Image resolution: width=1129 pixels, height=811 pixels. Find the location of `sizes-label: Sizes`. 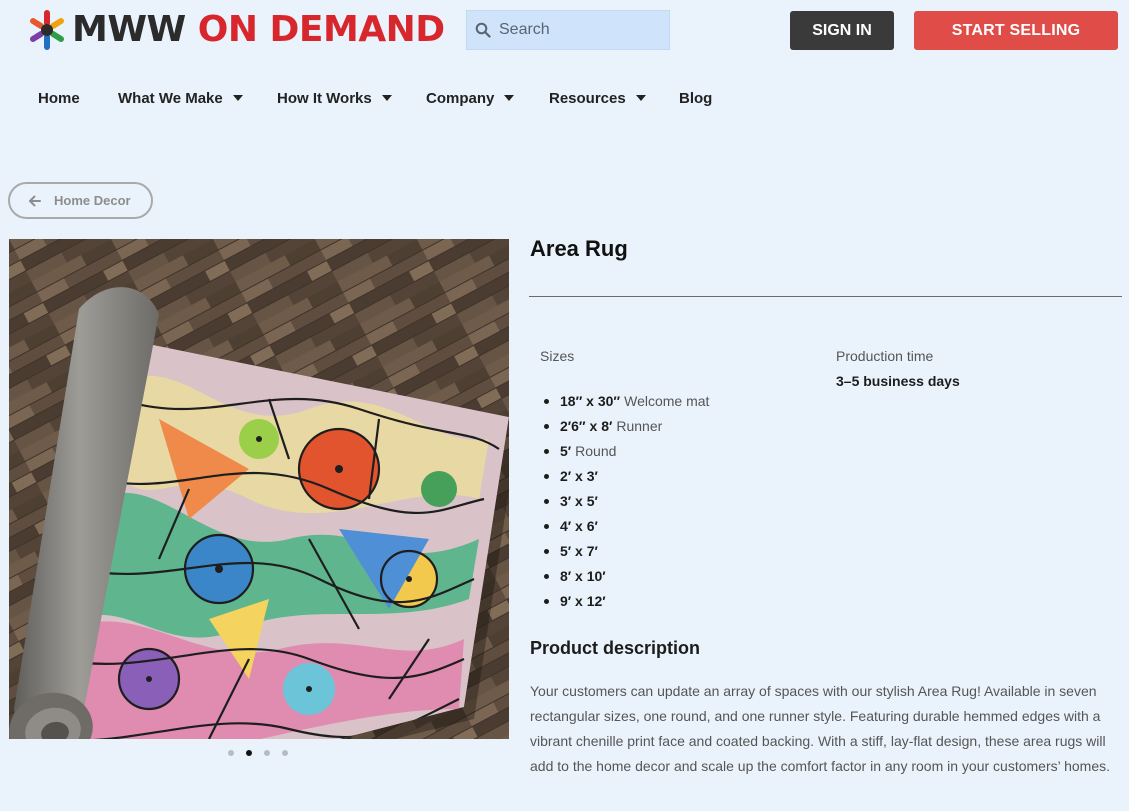

sizes-label: Sizes is located at coordinates (557, 356).